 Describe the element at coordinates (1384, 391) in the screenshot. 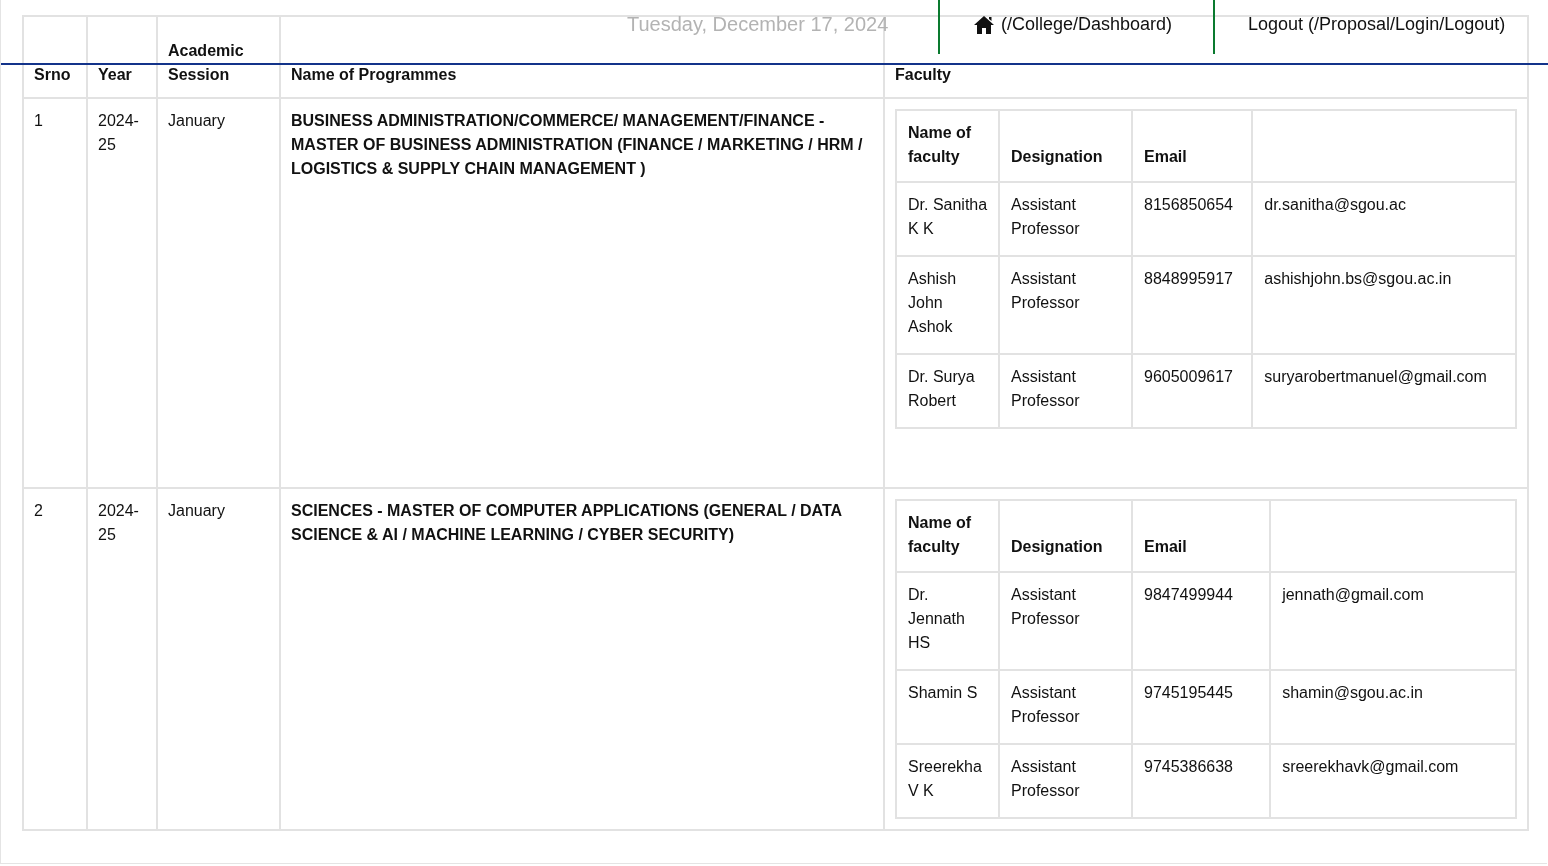

I see `table-cell: suryarobertmanuel@gmail.com` at that location.